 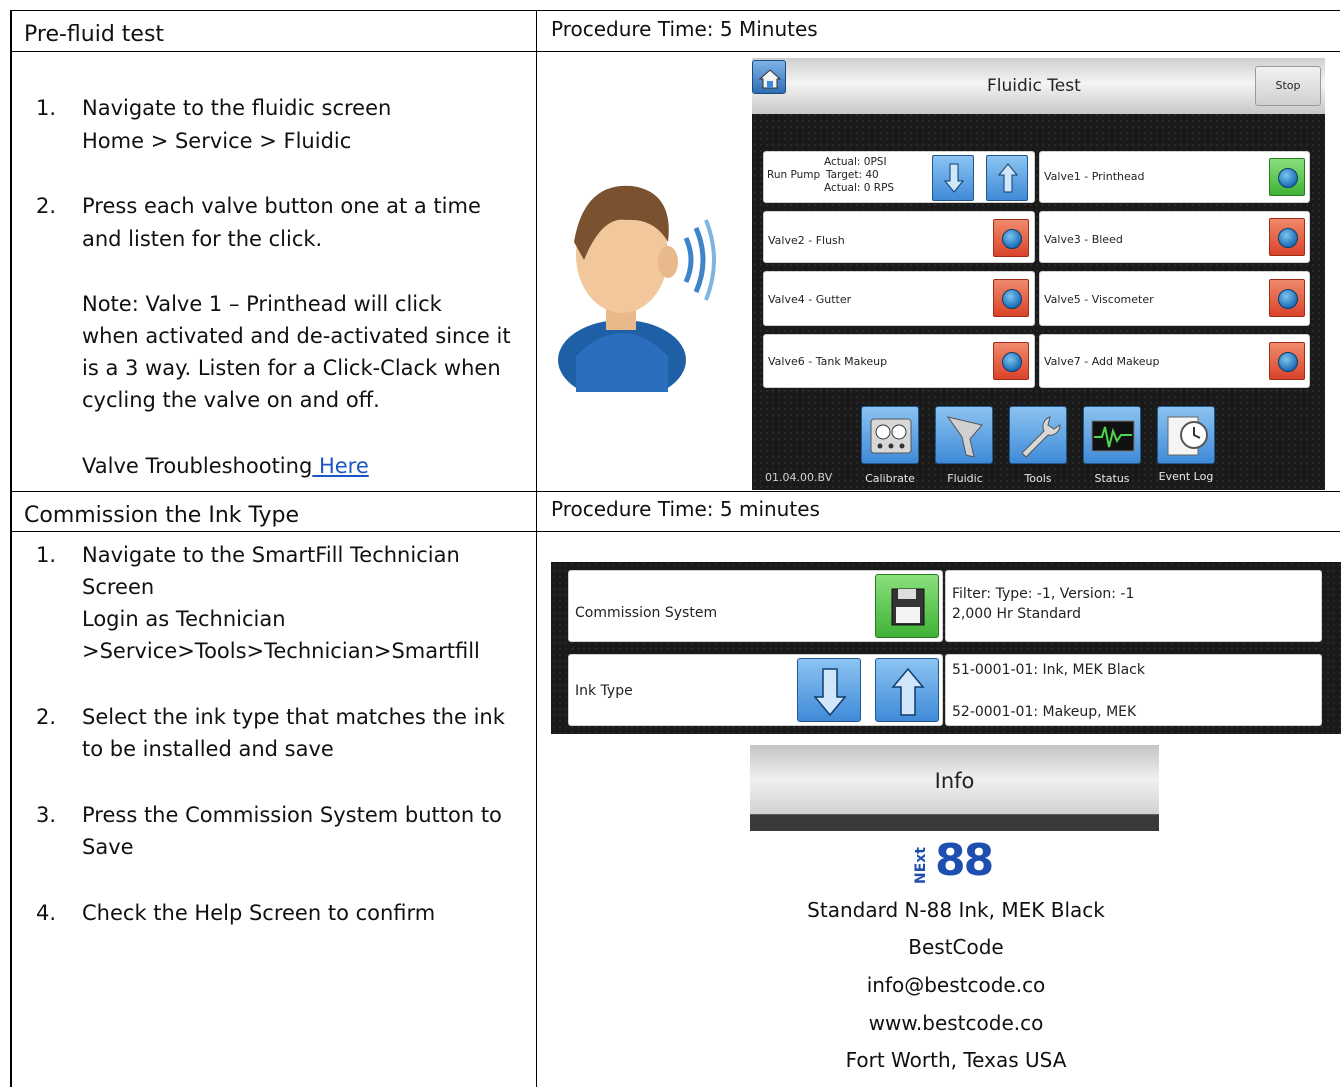 I want to click on fluidic-title: Fluidic Test, so click(x=1034, y=86).